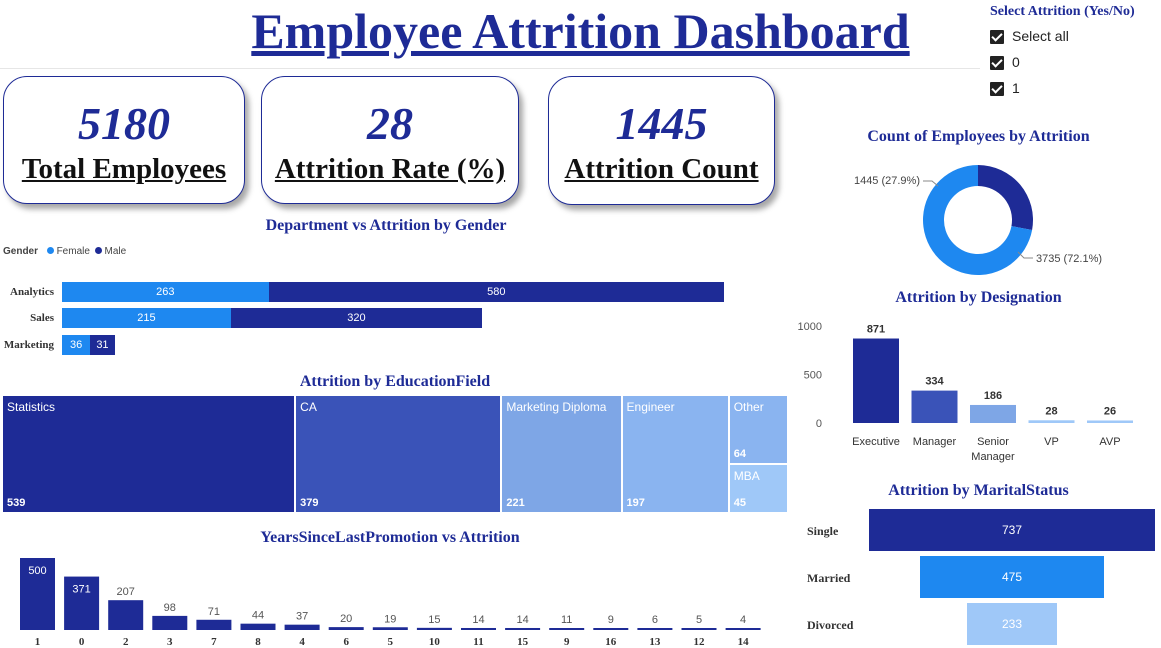 This screenshot has width=1161, height=648. I want to click on donut-title: Count of Employees by Attrition, so click(978, 136).